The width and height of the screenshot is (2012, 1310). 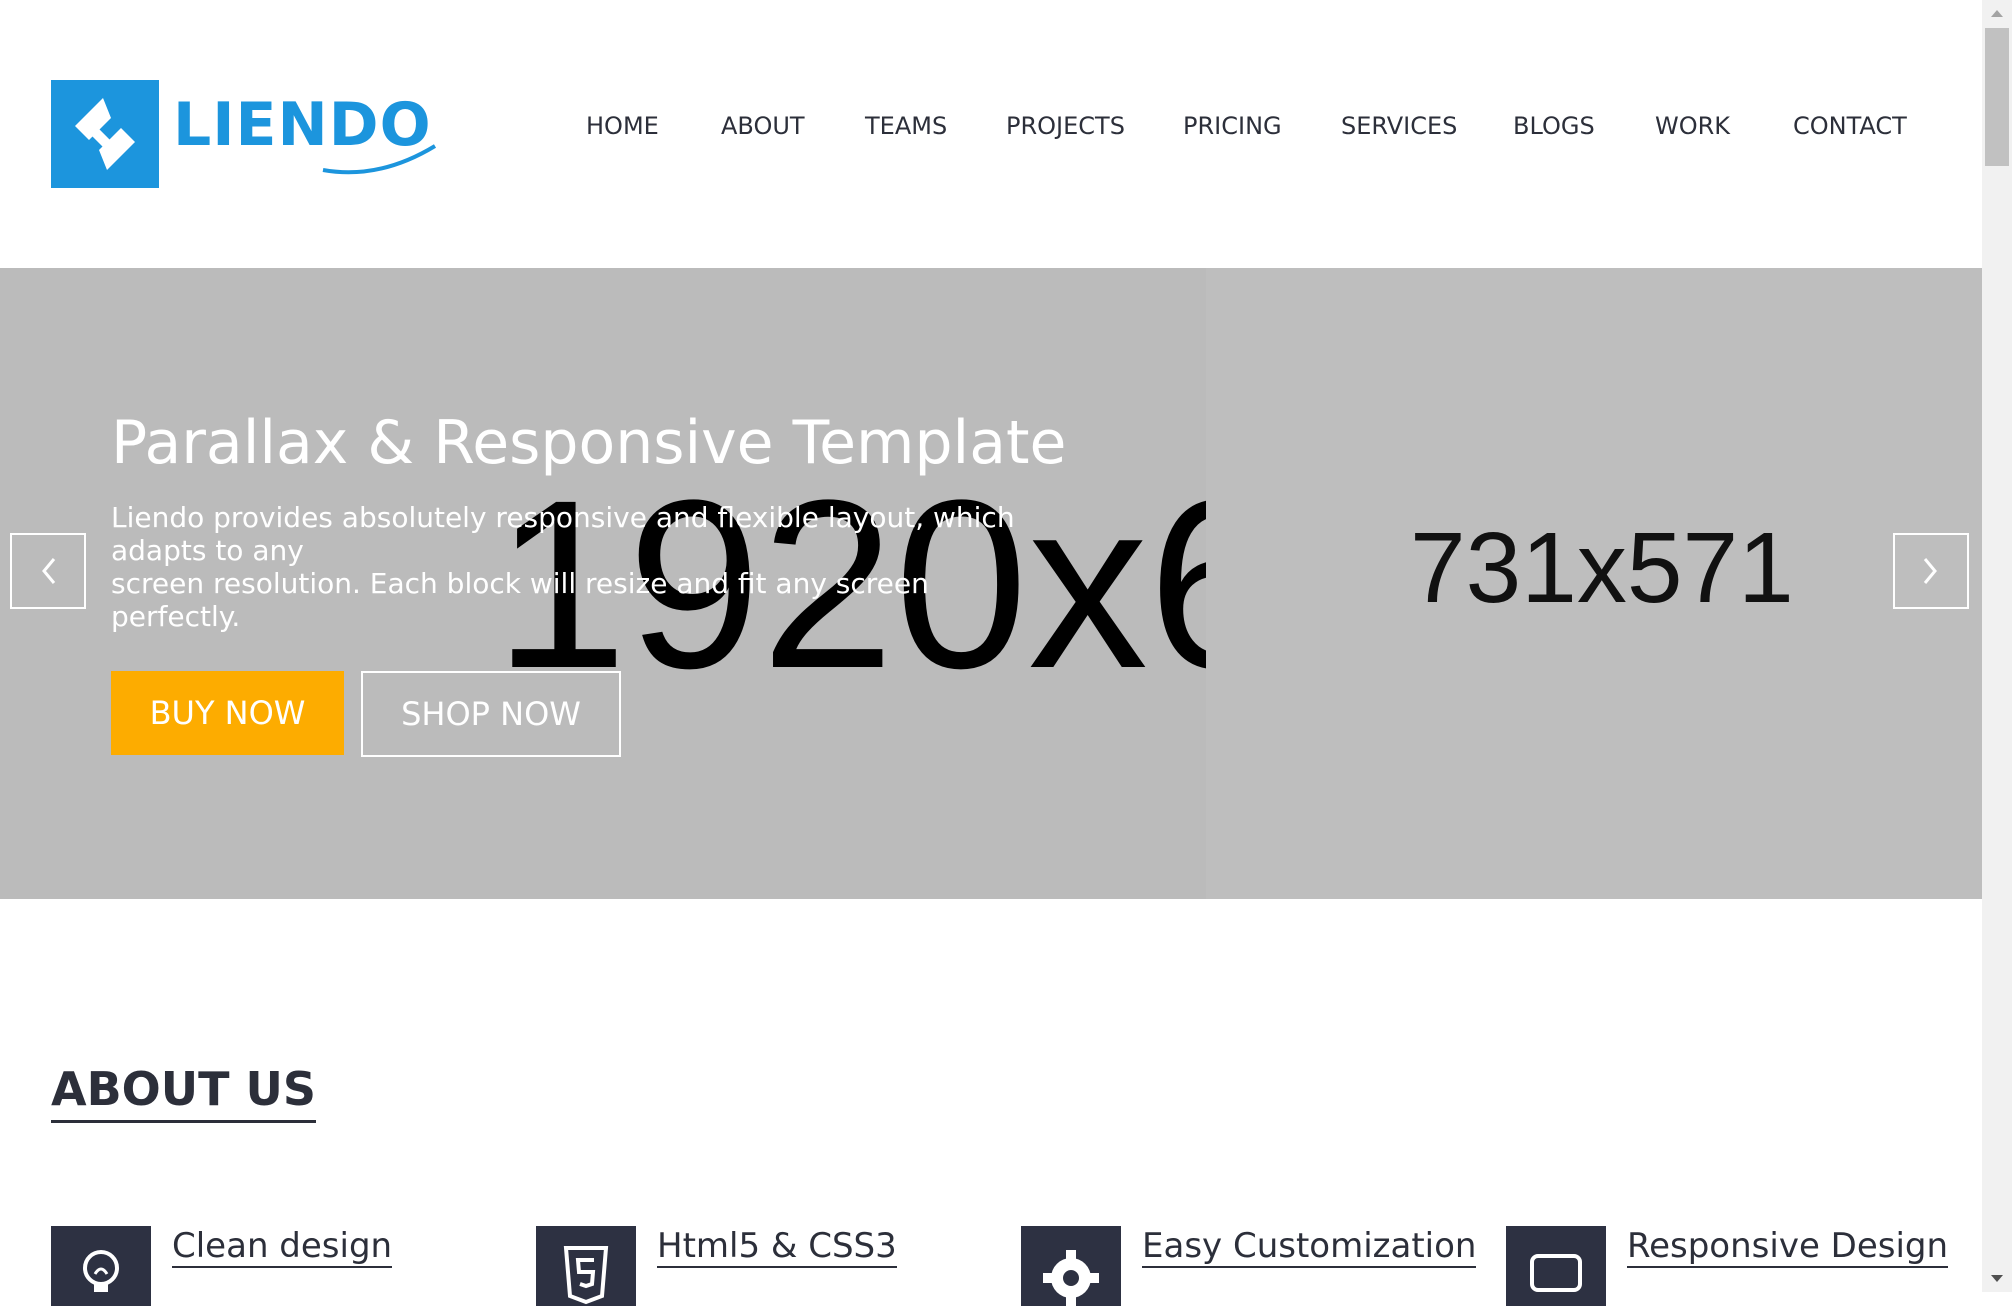 What do you see at coordinates (282, 1247) in the screenshot?
I see `feature-label: Clean design` at bounding box center [282, 1247].